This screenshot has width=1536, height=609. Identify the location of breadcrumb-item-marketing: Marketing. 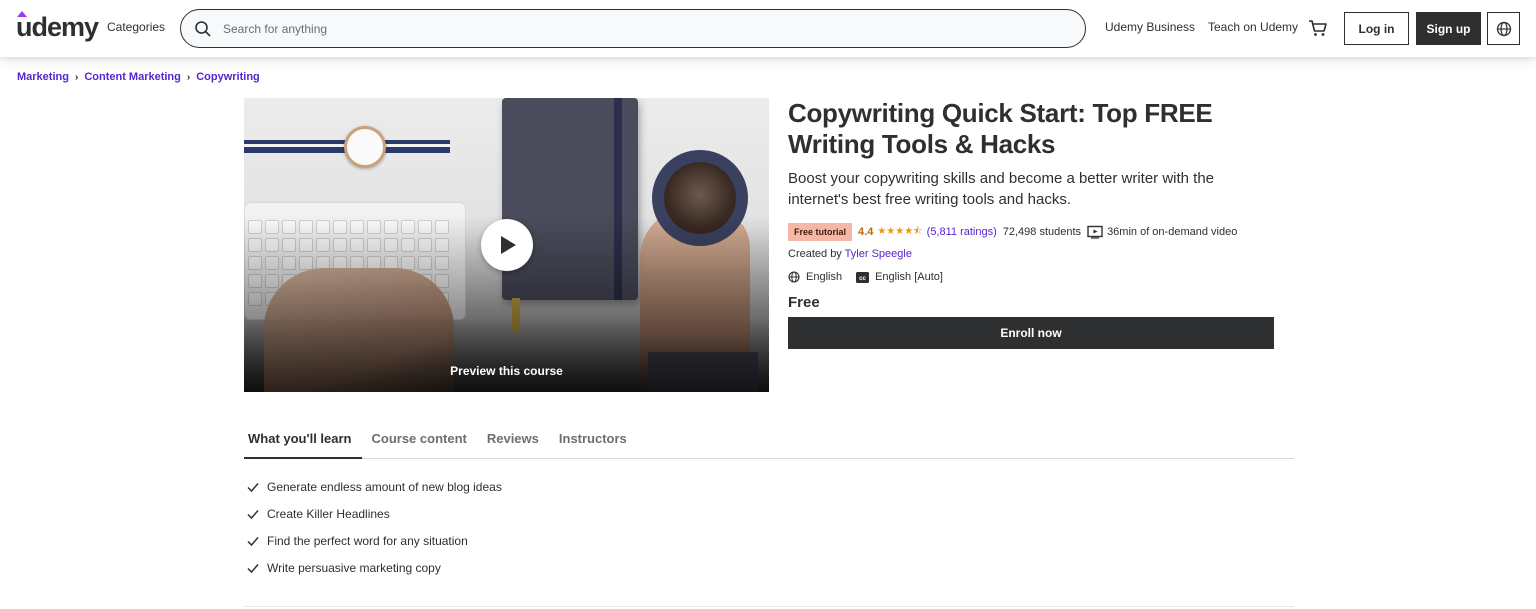
(43, 77).